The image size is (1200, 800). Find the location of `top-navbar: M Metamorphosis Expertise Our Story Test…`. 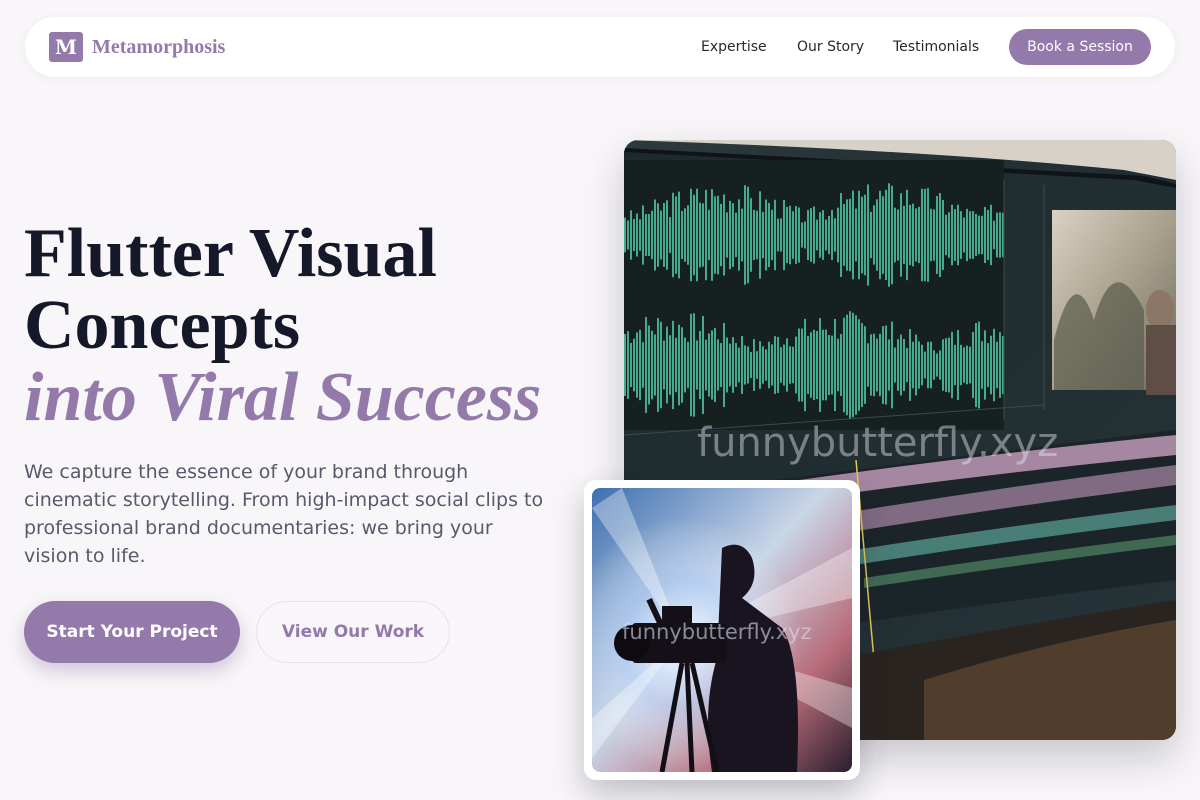

top-navbar: M Metamorphosis Expertise Our Story Test… is located at coordinates (600, 47).